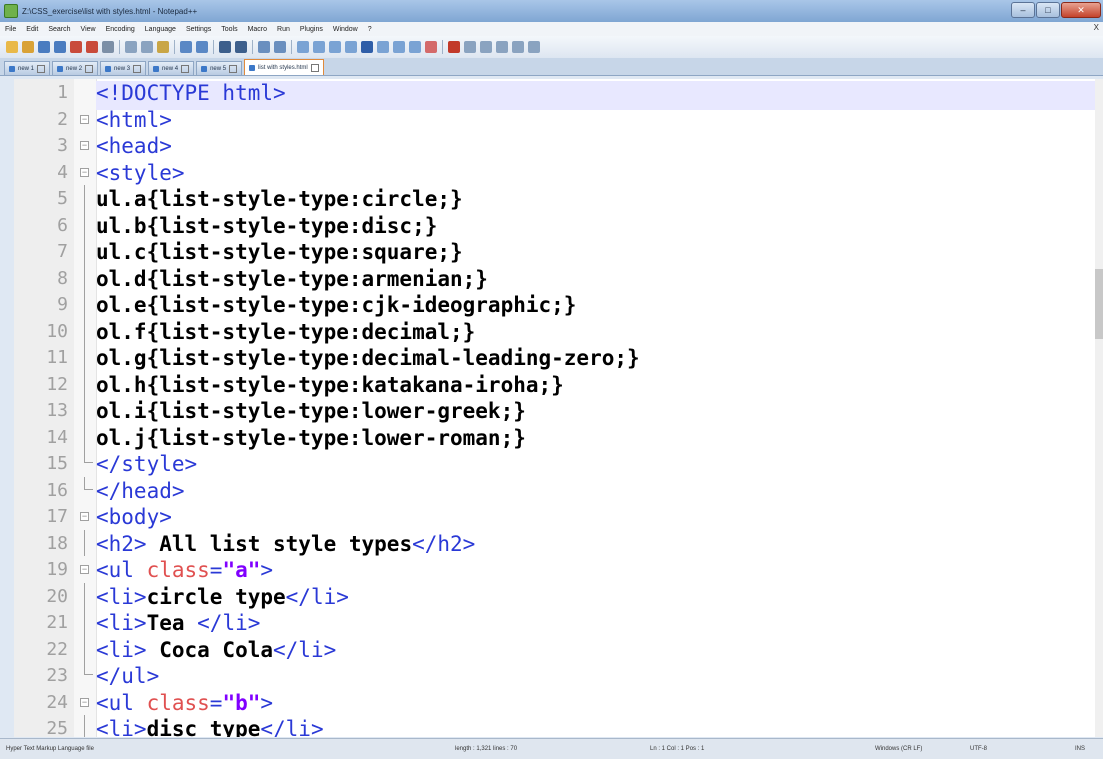  Describe the element at coordinates (335, 47) in the screenshot. I see `word-wrap-icon` at that location.